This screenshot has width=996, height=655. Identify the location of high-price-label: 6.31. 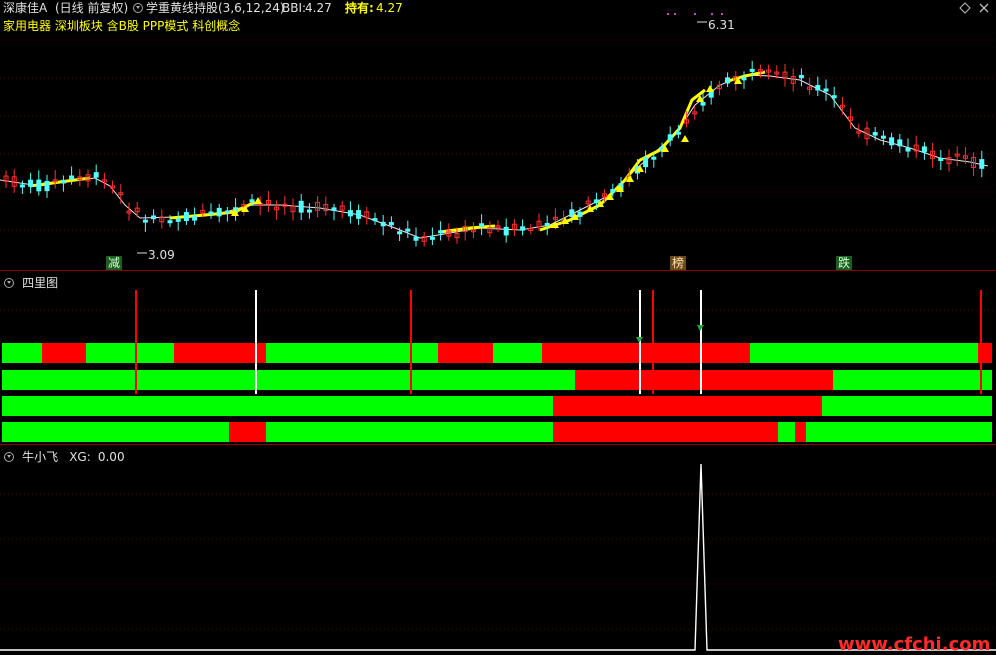
(721, 25).